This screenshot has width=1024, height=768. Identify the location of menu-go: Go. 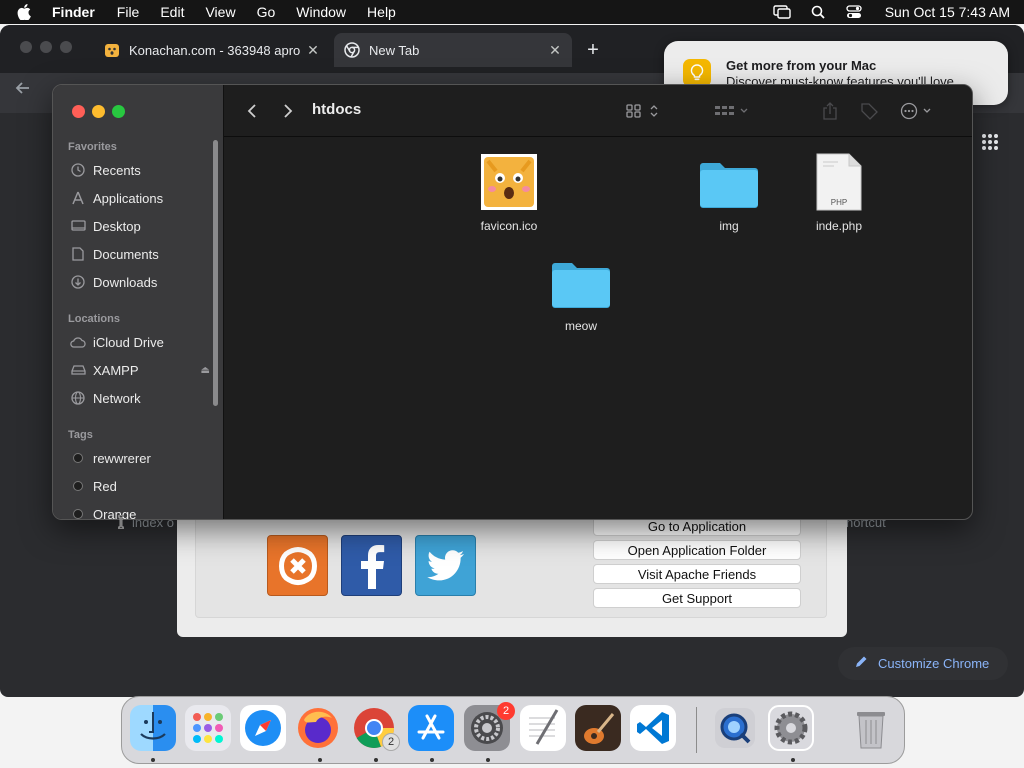
(266, 12).